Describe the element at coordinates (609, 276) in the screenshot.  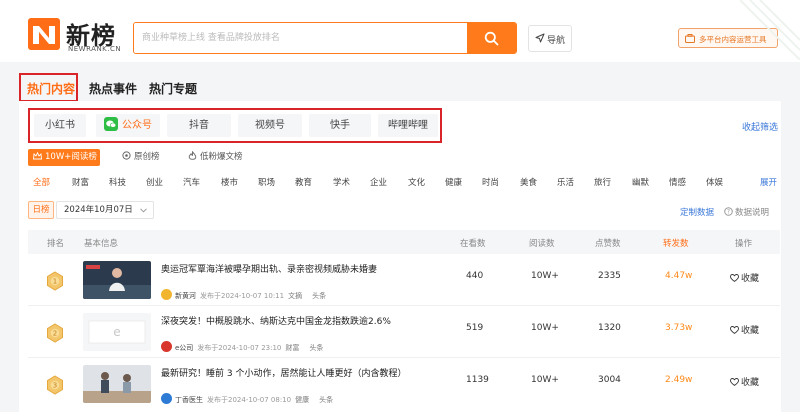
I see `like-count: 2335` at that location.